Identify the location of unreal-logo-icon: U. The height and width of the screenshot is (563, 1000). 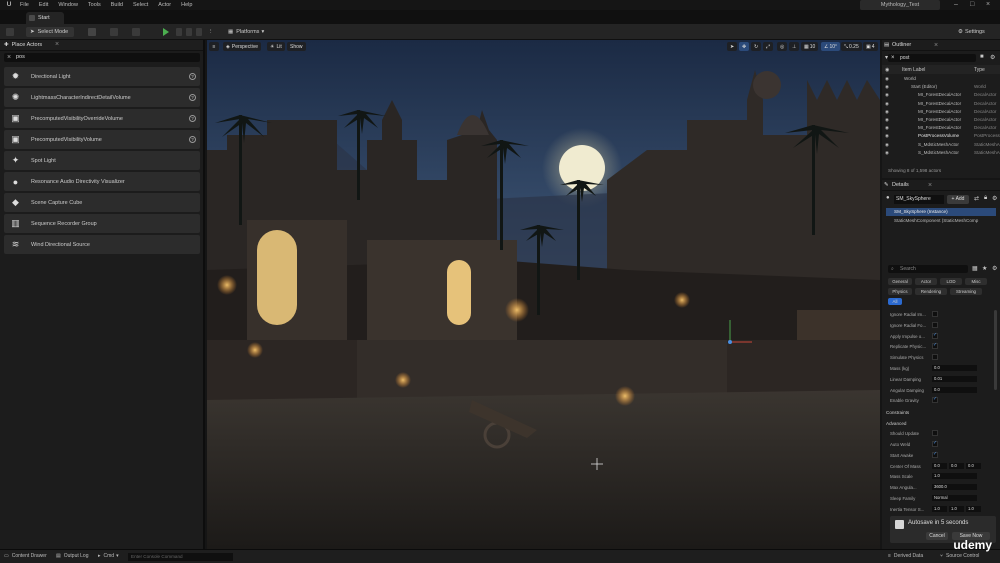
(9, 5).